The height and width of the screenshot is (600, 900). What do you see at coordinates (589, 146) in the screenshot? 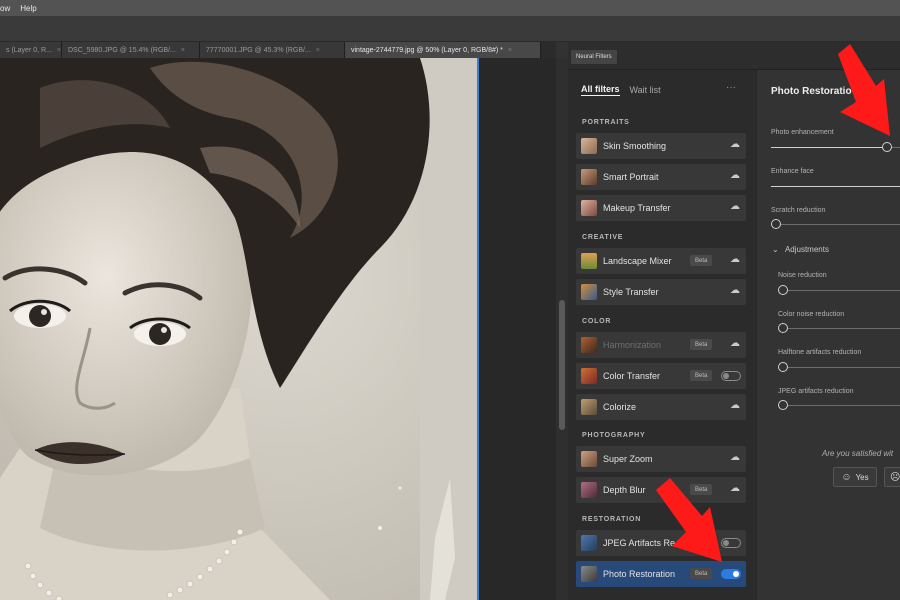
I see `skin-smoothing-thumbnail-icon` at bounding box center [589, 146].